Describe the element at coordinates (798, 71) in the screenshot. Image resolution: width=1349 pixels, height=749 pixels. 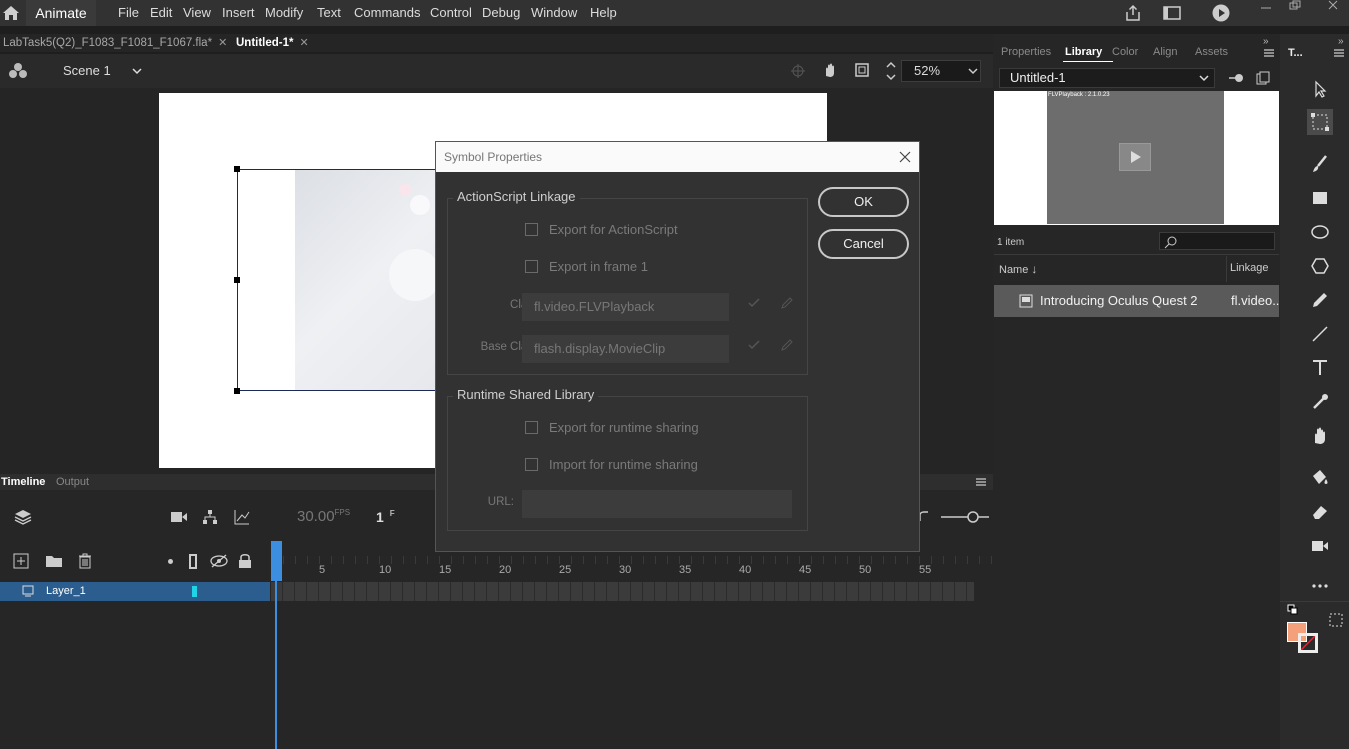
I see `snap-icon` at that location.